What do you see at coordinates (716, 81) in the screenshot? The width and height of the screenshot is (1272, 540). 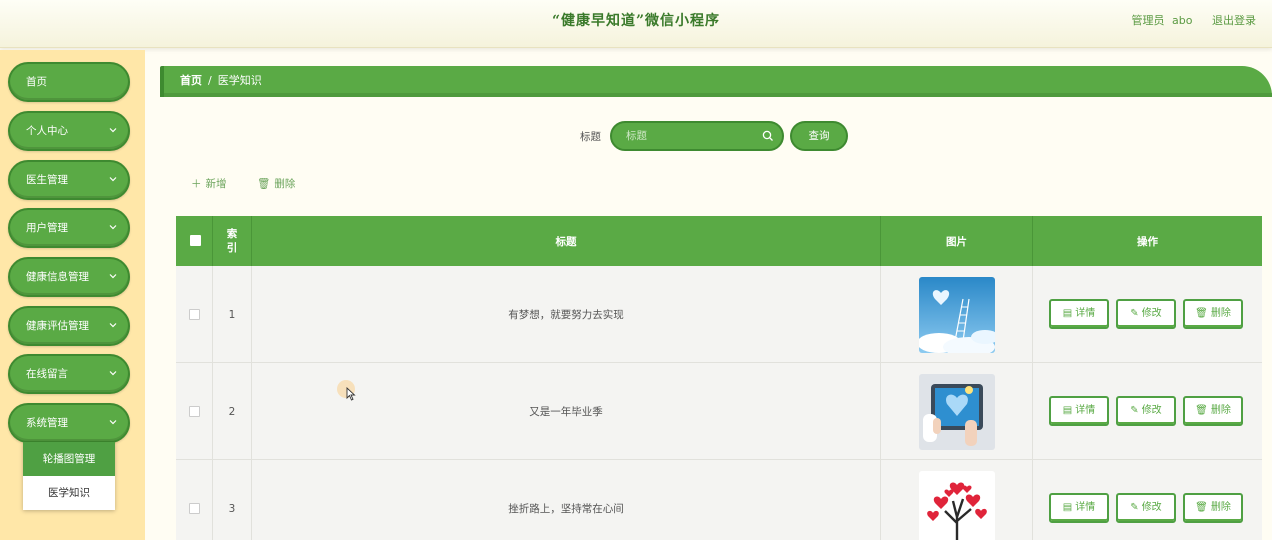 I see `breadcrumb: 首页 / 医学知识` at bounding box center [716, 81].